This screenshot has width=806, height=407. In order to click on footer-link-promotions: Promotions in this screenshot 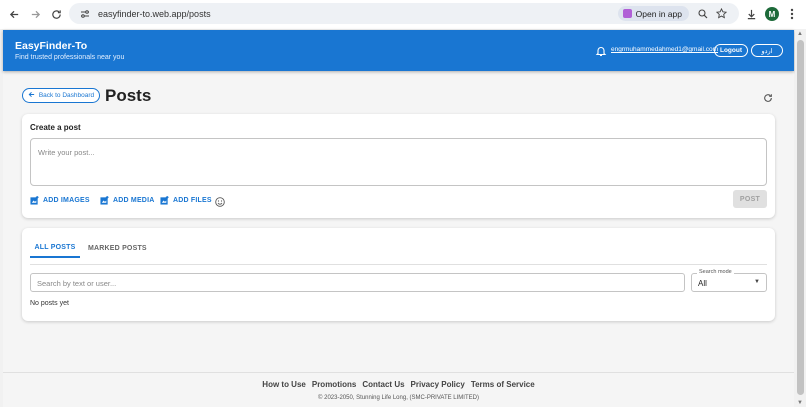, I will do `click(334, 384)`.